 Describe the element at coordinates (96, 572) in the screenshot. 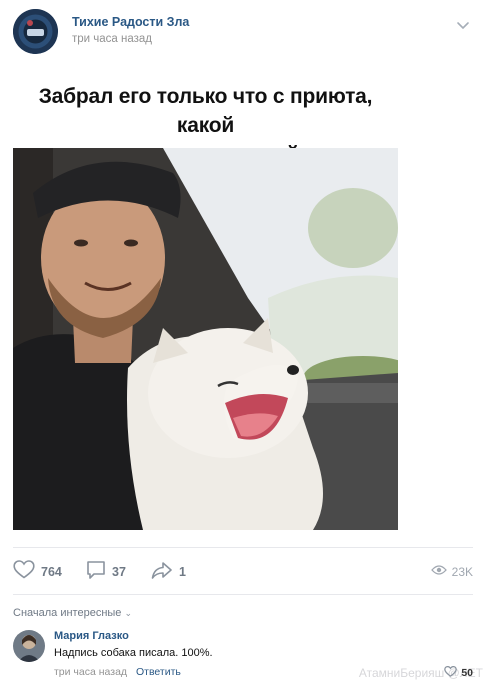

I see `comment-icon` at that location.